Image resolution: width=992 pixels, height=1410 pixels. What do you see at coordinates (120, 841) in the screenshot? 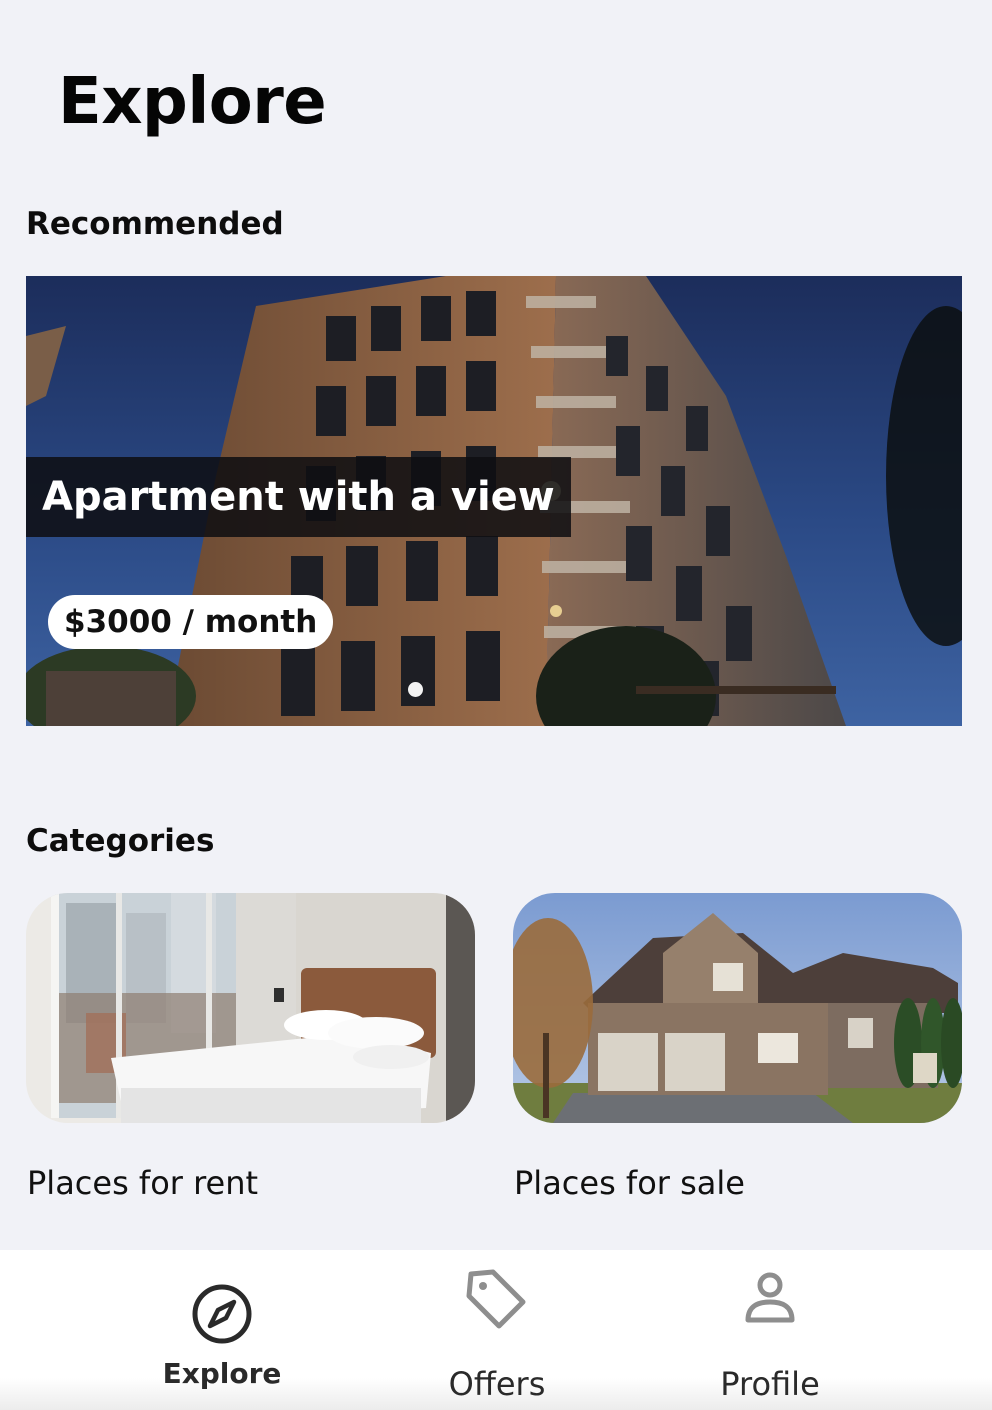
I see `categories-heading: Categories` at bounding box center [120, 841].